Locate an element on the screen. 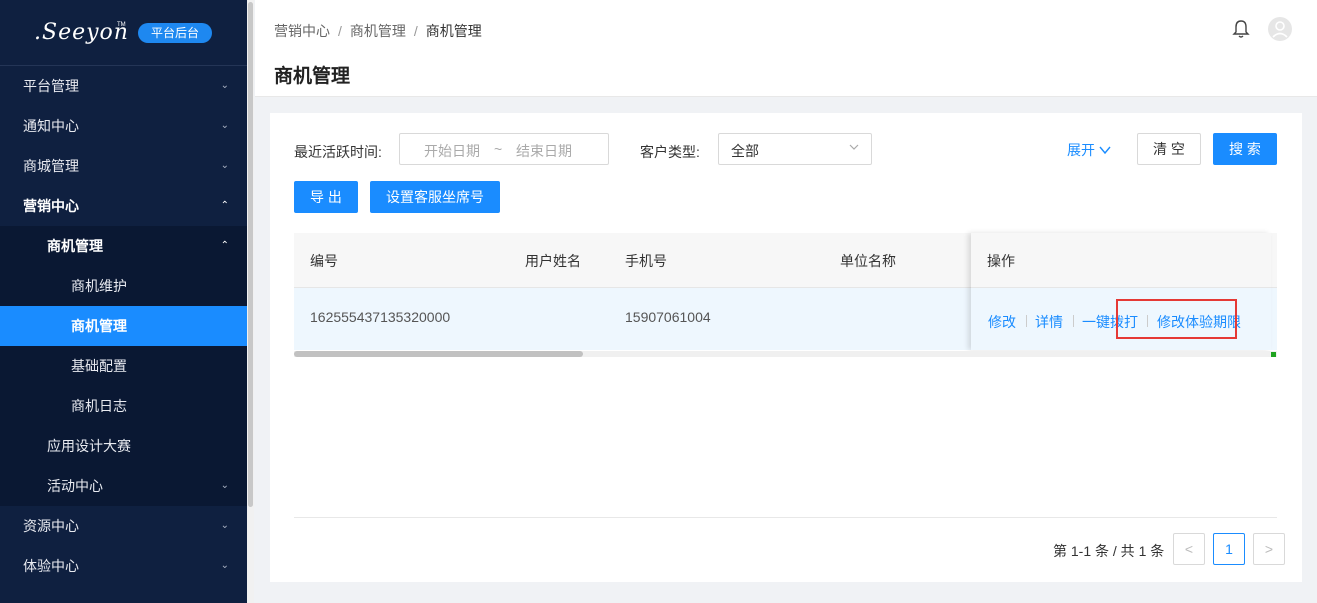  cell-id: 162555437135320000 is located at coordinates (380, 317).